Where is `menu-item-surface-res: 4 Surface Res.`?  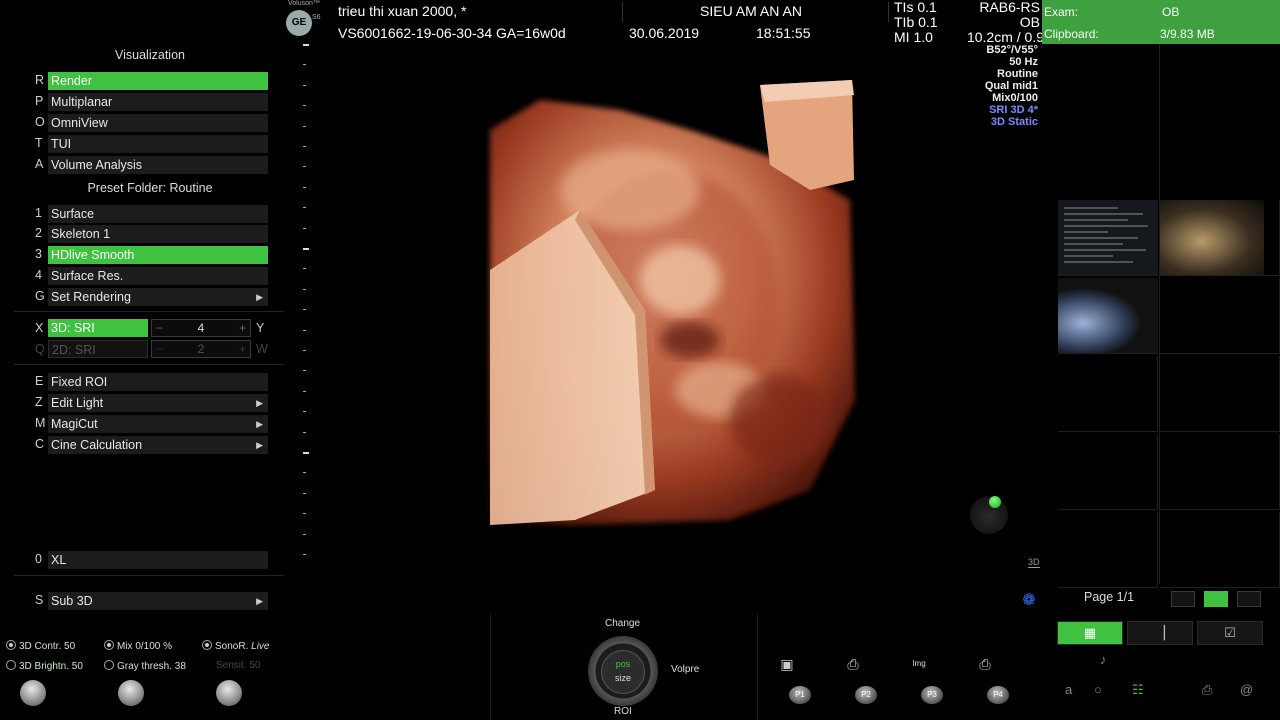
menu-item-surface-res: 4 Surface Res. is located at coordinates (150, 276).